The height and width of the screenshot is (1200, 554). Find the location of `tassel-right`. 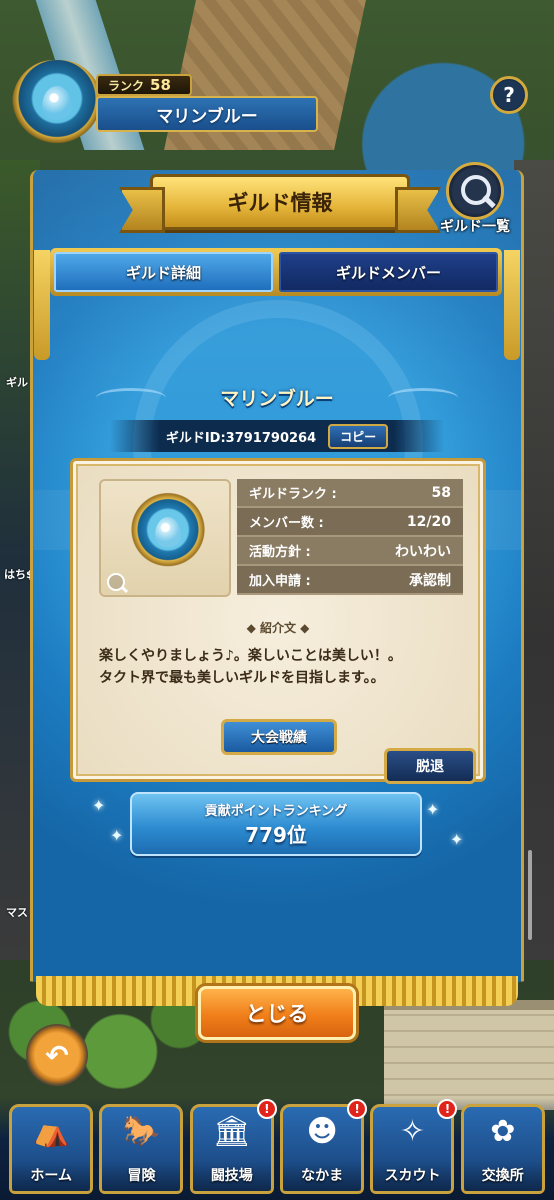

tassel-right is located at coordinates (512, 305).